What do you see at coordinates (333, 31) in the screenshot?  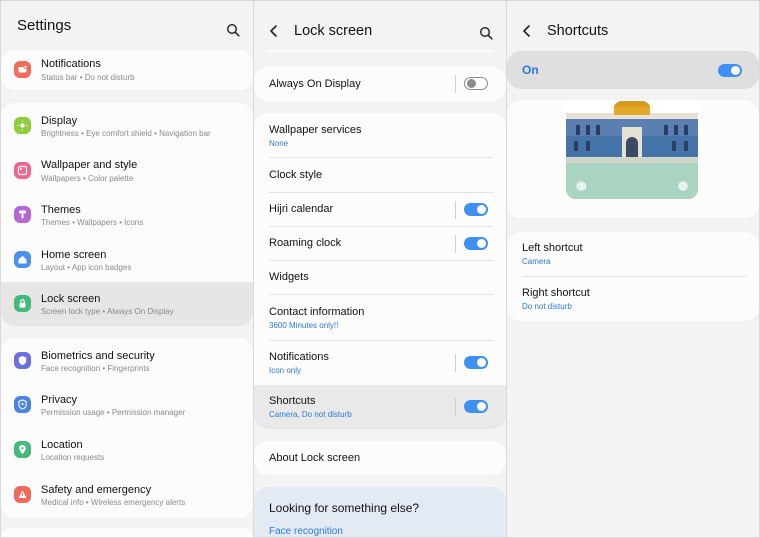 I see `page-title: Lock screen` at bounding box center [333, 31].